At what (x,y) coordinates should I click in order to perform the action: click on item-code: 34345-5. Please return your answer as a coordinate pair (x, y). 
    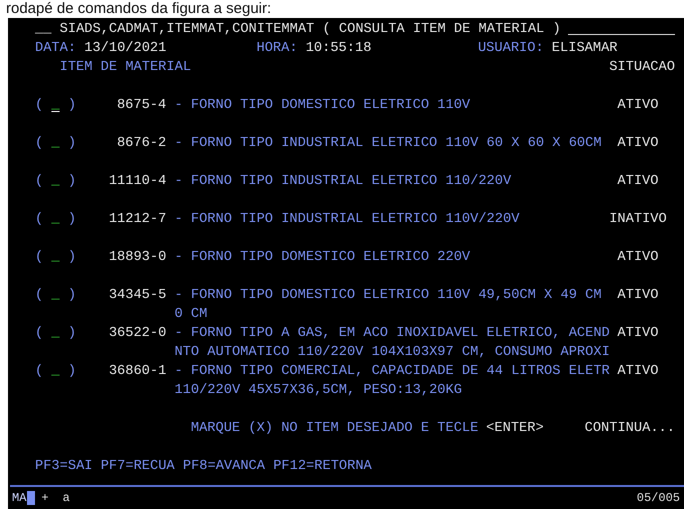
    Looking at the image, I should click on (137, 296).